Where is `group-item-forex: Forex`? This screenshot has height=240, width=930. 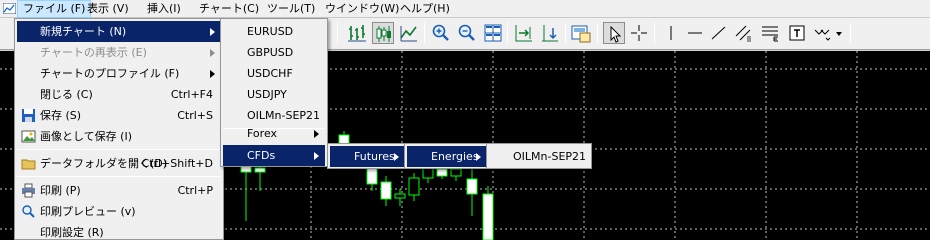 group-item-forex: Forex is located at coordinates (274, 133).